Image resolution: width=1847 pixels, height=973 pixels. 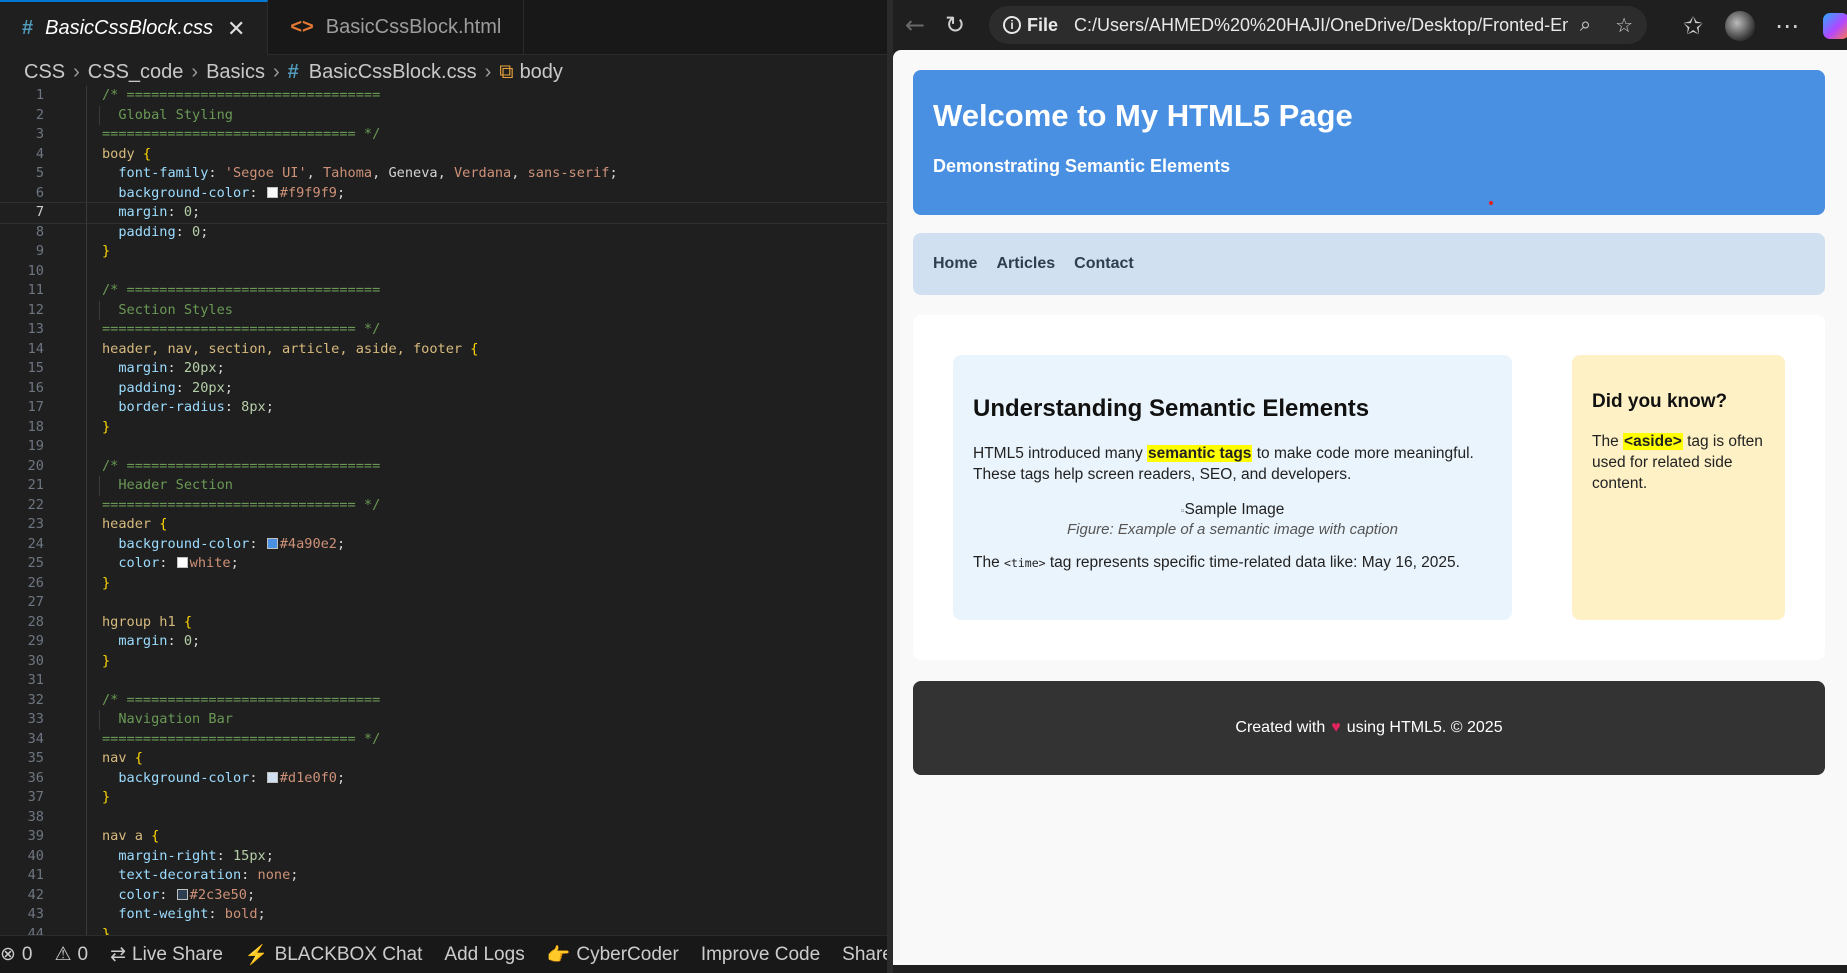 I want to click on warnings-indicator: ⚠ 0, so click(x=72, y=954).